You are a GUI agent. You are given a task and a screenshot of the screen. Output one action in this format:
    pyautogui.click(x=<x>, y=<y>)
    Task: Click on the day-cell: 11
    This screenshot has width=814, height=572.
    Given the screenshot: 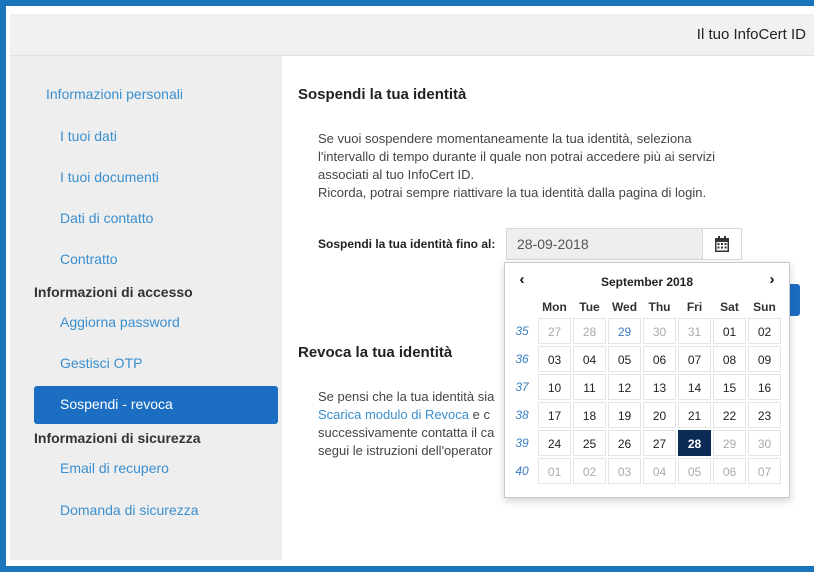 What is the action you would take?
    pyautogui.click(x=589, y=387)
    